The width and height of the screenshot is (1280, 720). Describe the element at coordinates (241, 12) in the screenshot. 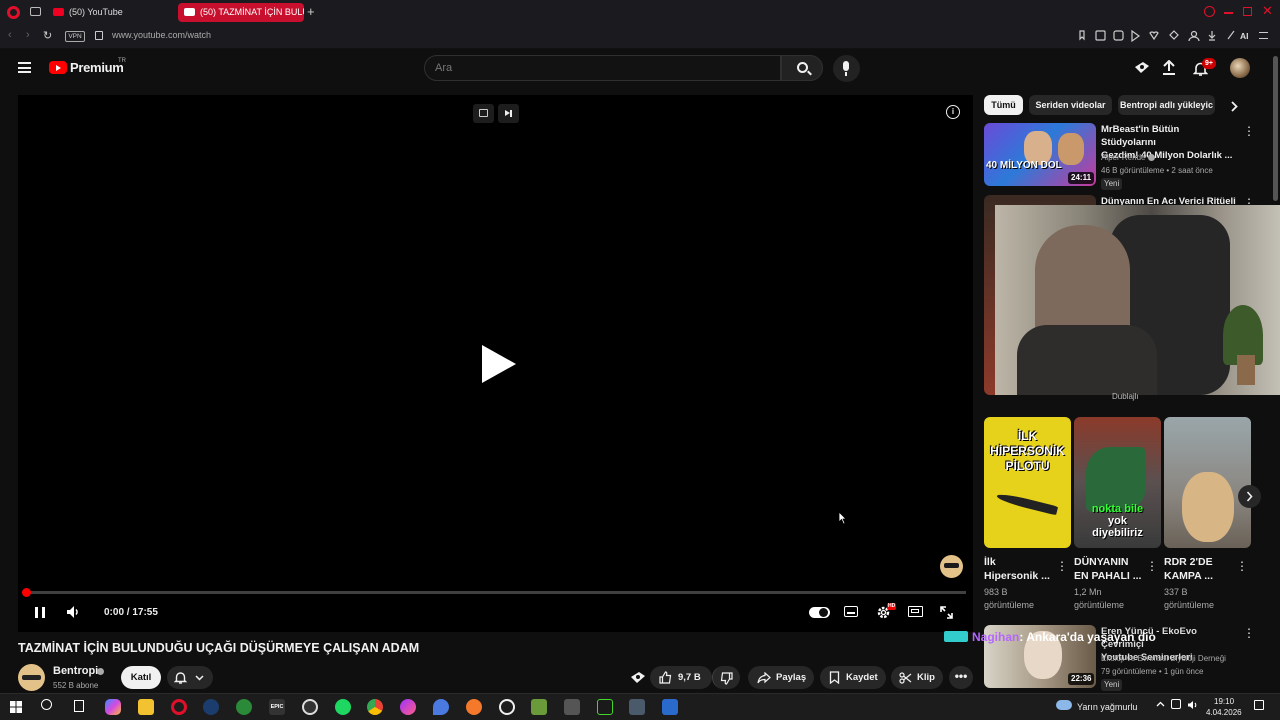

I see `tab-video-active: (50) TAZMİNAT İÇİN BULU` at that location.